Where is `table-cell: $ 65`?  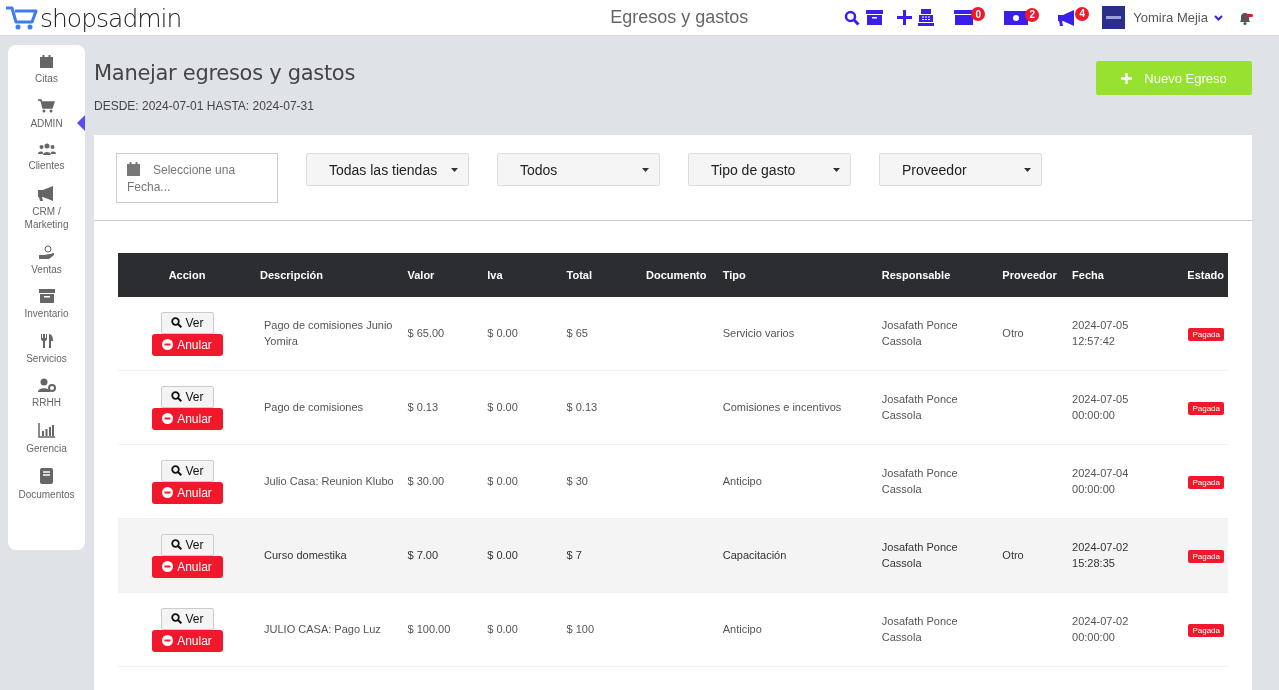 table-cell: $ 65 is located at coordinates (577, 332).